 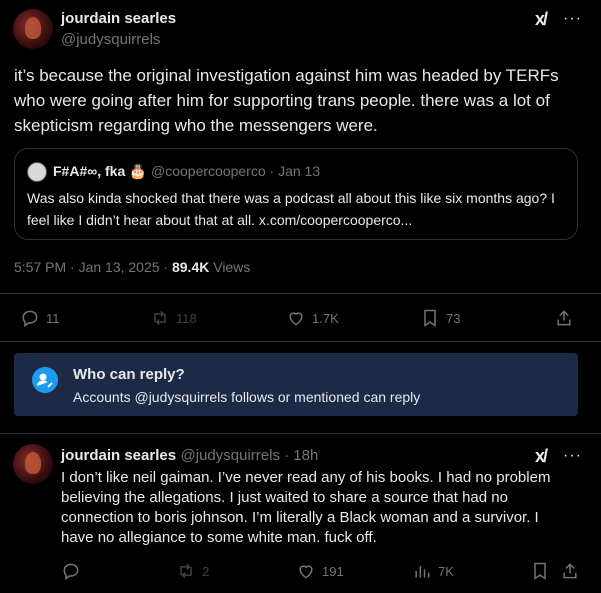 I want to click on reply-bookmark-button, so click(x=540, y=571).